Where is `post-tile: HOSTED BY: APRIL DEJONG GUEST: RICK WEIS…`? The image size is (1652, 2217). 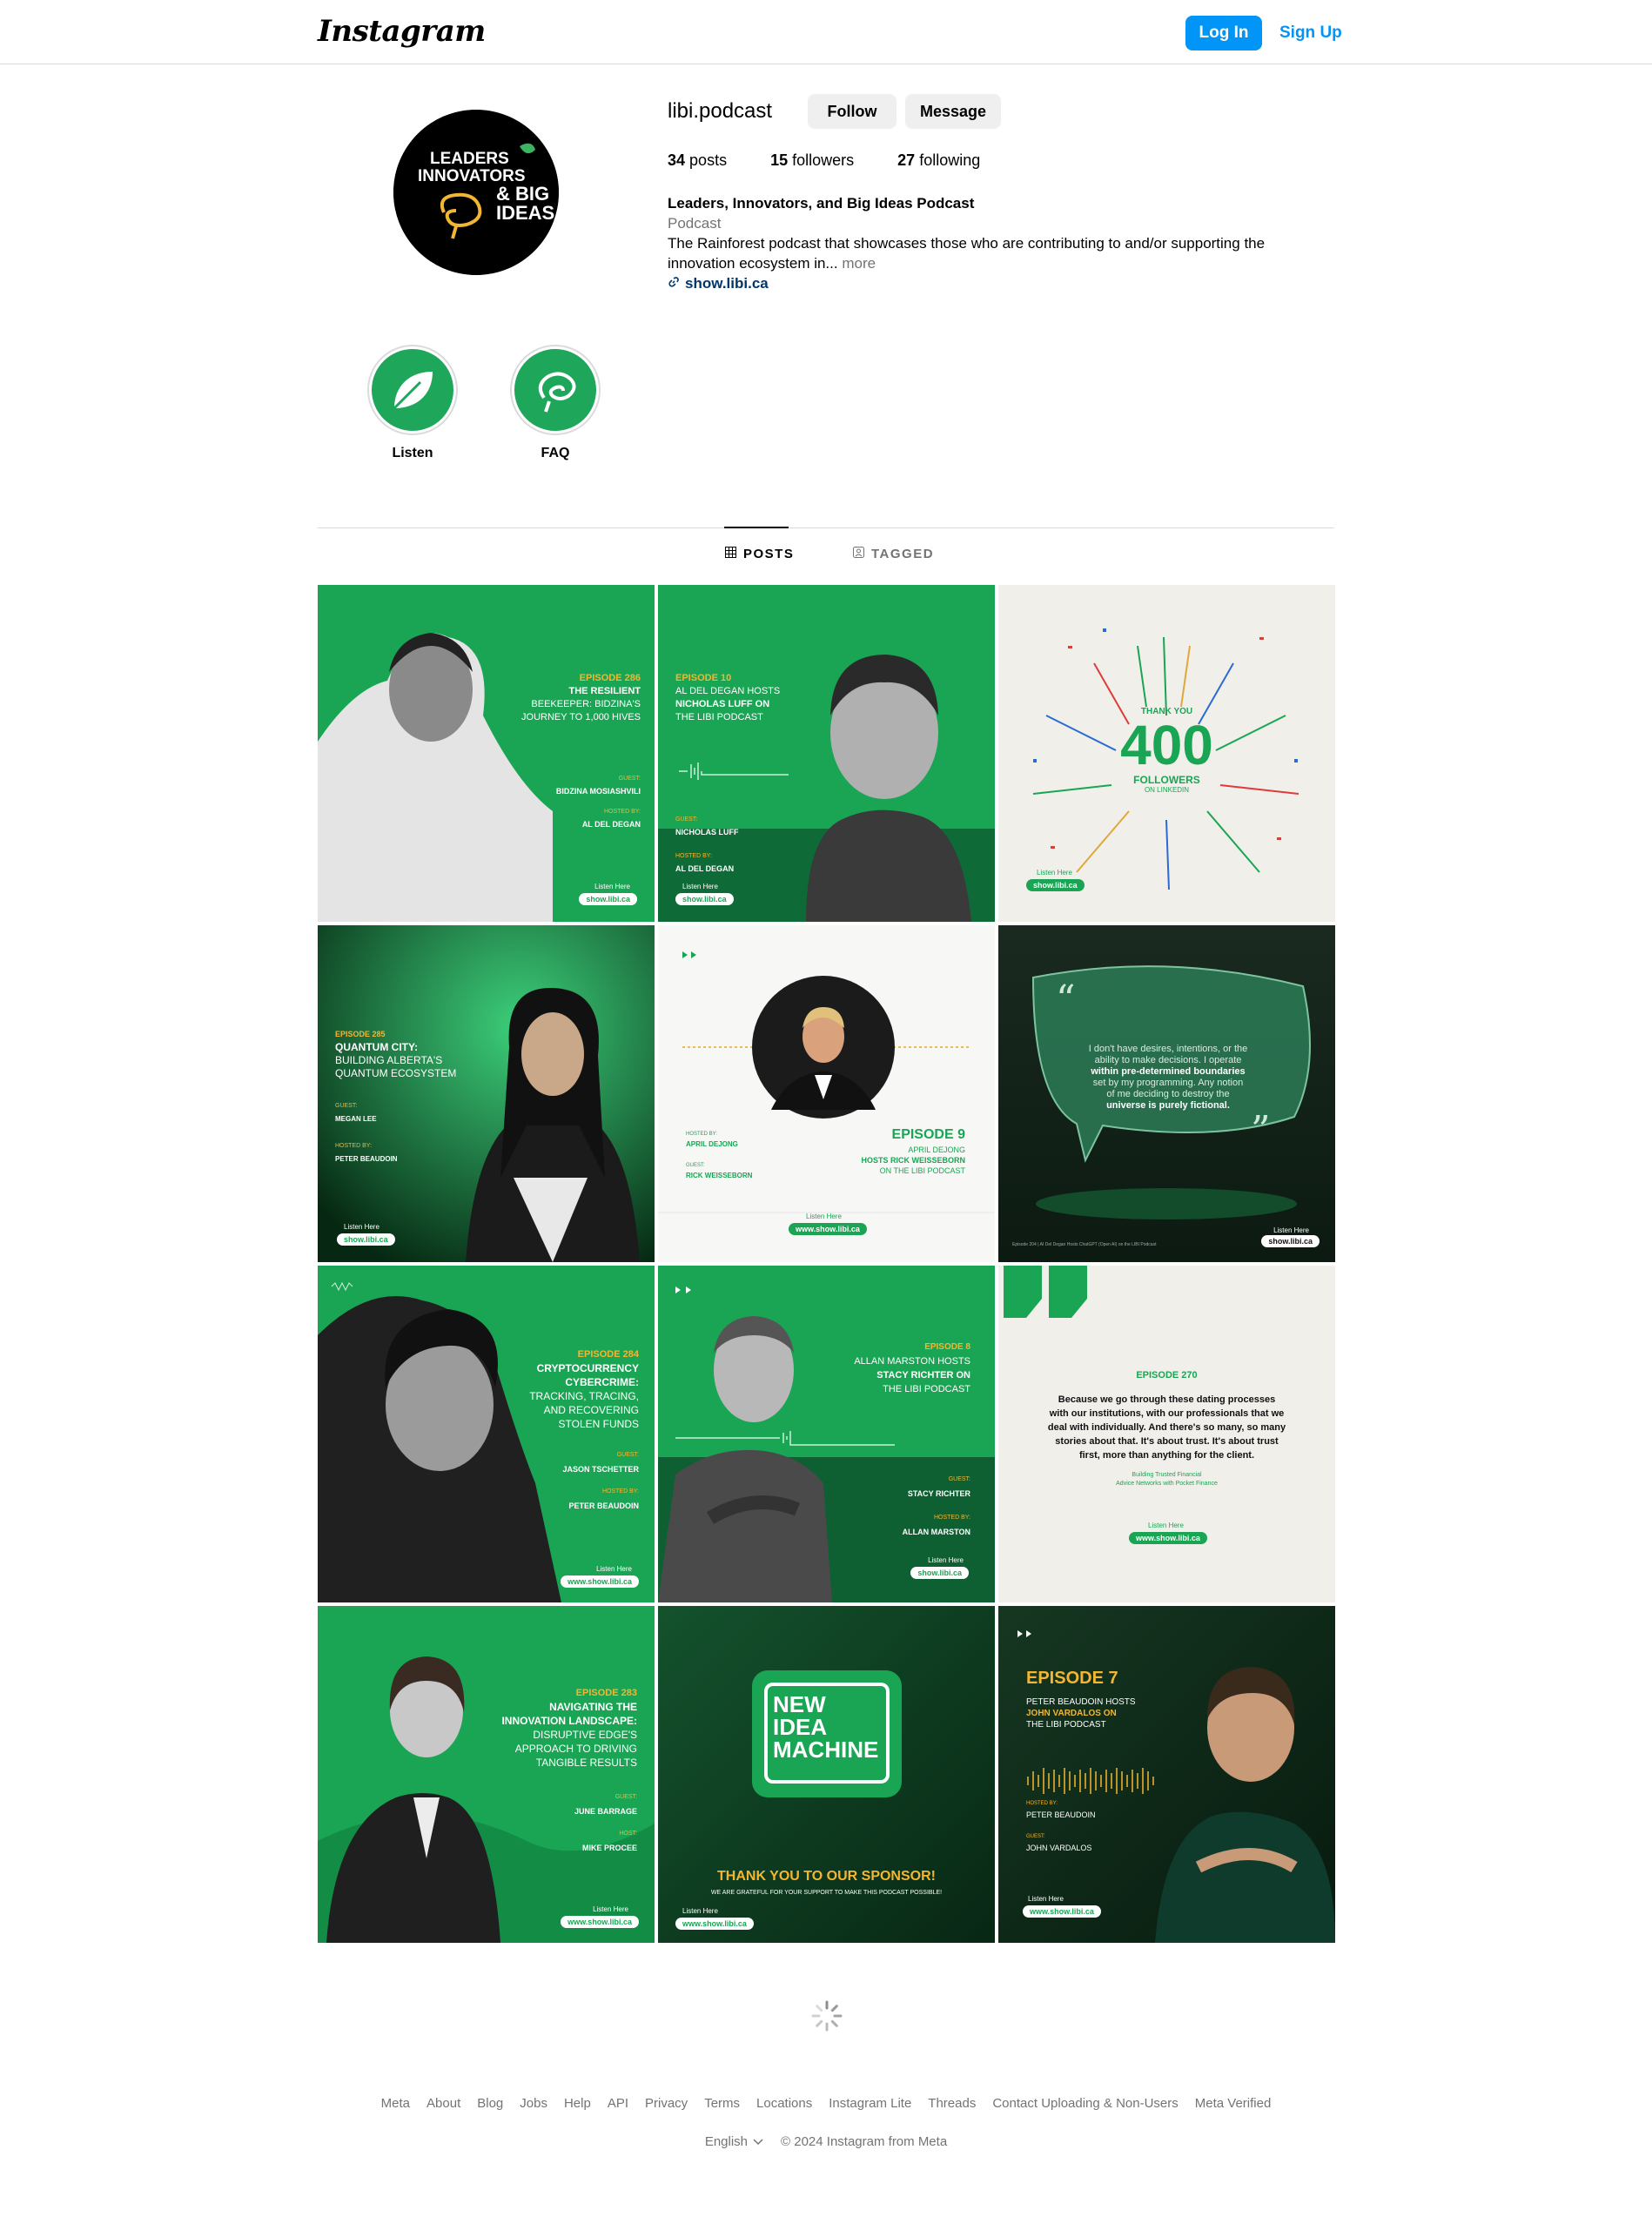
post-tile: HOSTED BY: APRIL DEJONG GUEST: RICK WEIS… is located at coordinates (827, 1093).